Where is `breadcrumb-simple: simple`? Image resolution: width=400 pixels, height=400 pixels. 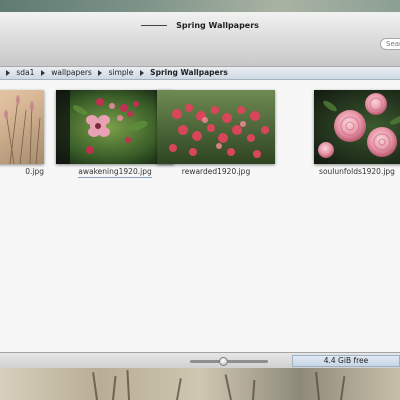
breadcrumb-simple: simple is located at coordinates (121, 73).